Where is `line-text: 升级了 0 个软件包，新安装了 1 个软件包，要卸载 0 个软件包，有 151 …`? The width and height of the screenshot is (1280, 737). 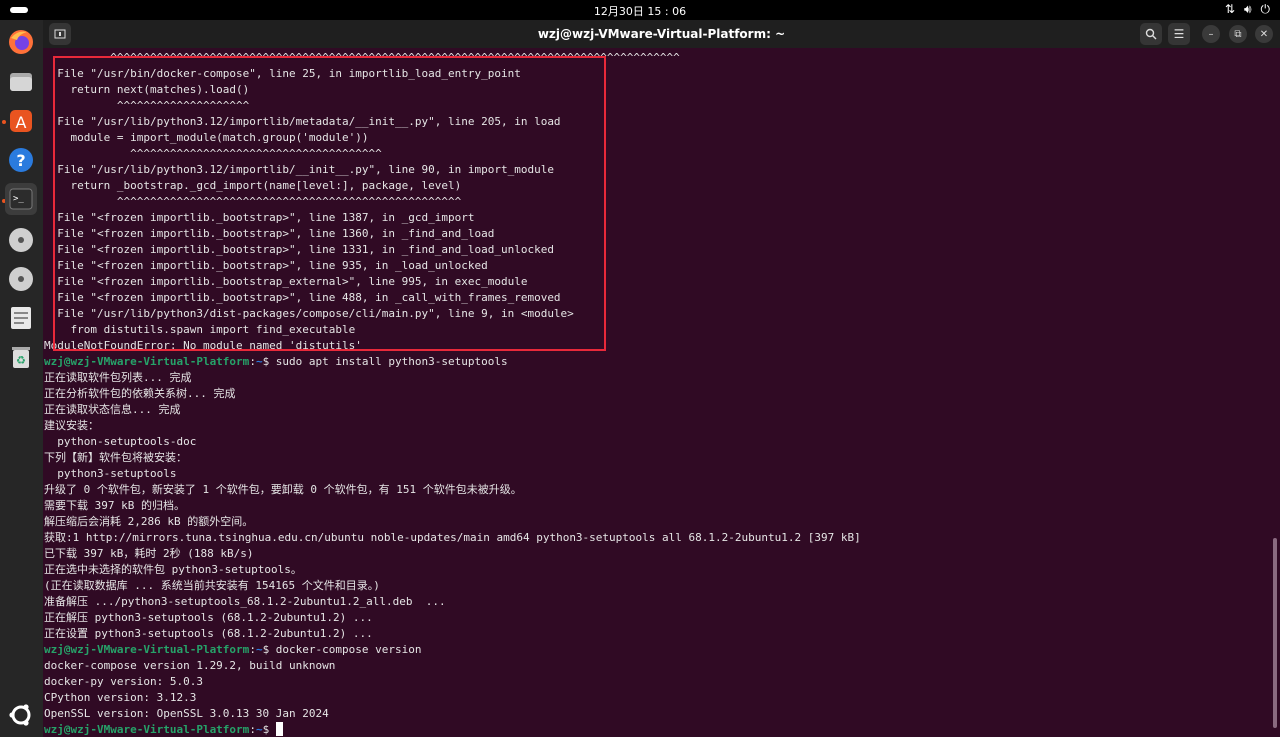 line-text: 升级了 0 个软件包，新安装了 1 个软件包，要卸载 0 个软件包，有 151 … is located at coordinates (283, 489).